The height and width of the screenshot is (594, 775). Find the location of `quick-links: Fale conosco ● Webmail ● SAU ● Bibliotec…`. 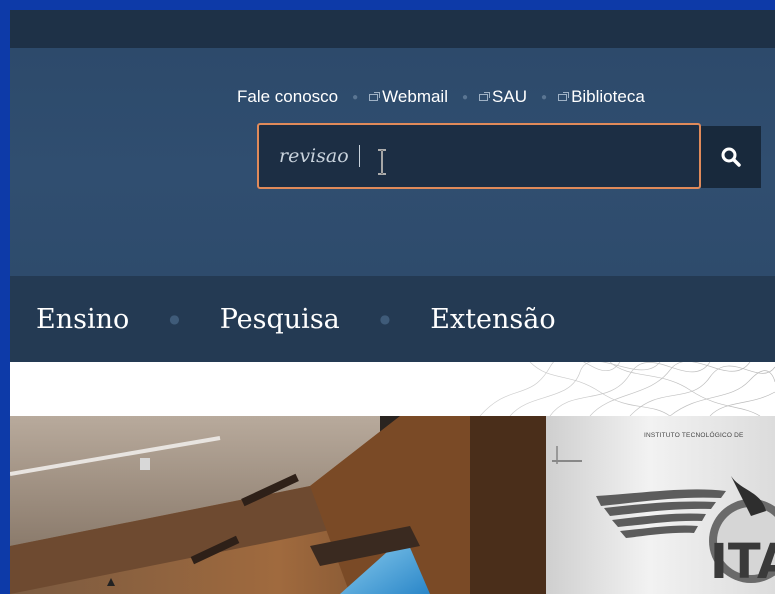

quick-links: Fale conosco ● Webmail ● SAU ● Bibliotec… is located at coordinates (441, 97).